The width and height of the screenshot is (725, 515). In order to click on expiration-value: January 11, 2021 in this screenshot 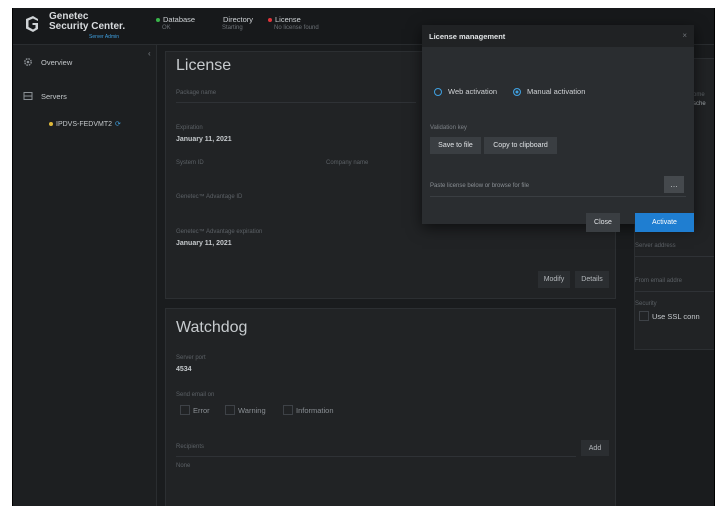, I will do `click(204, 139)`.